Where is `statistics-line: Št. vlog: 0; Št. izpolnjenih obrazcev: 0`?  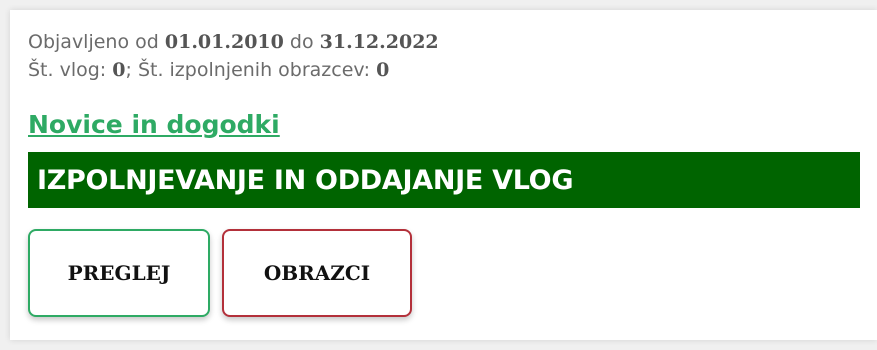
statistics-line: Št. vlog: 0; Št. izpolnjenih obrazcev: 0 is located at coordinates (208, 70).